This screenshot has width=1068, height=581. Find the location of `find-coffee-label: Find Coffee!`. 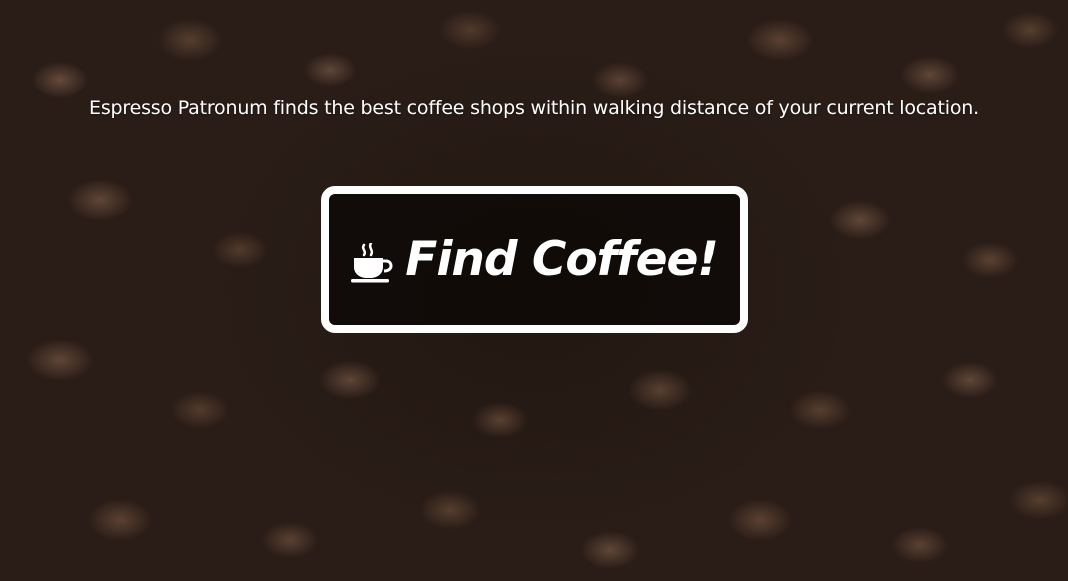

find-coffee-label: Find Coffee! is located at coordinates (562, 259).